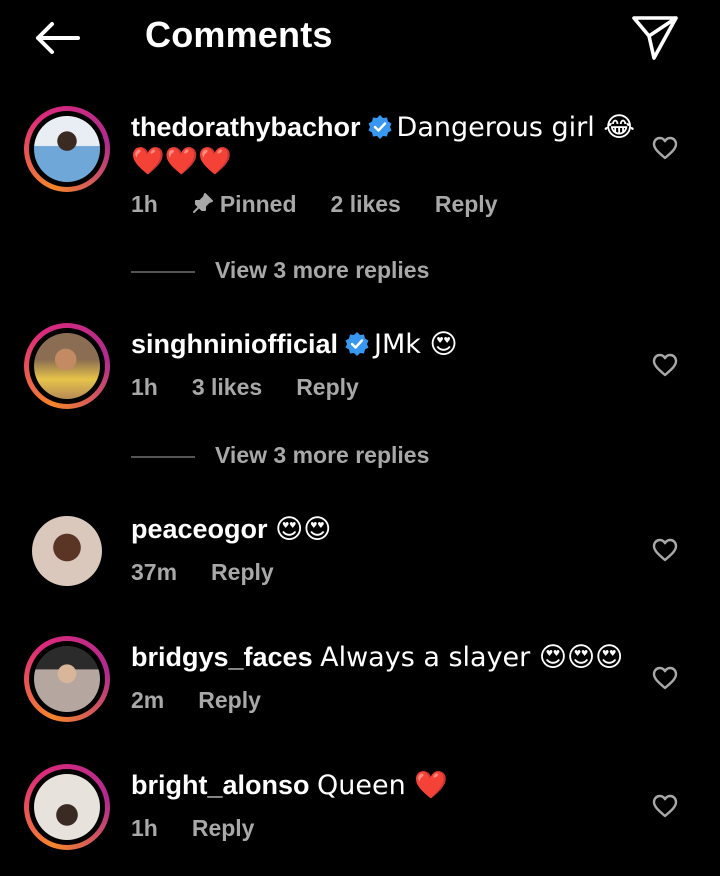 The width and height of the screenshot is (720, 876). What do you see at coordinates (222, 657) in the screenshot?
I see `comment-username: bridgys_faces` at bounding box center [222, 657].